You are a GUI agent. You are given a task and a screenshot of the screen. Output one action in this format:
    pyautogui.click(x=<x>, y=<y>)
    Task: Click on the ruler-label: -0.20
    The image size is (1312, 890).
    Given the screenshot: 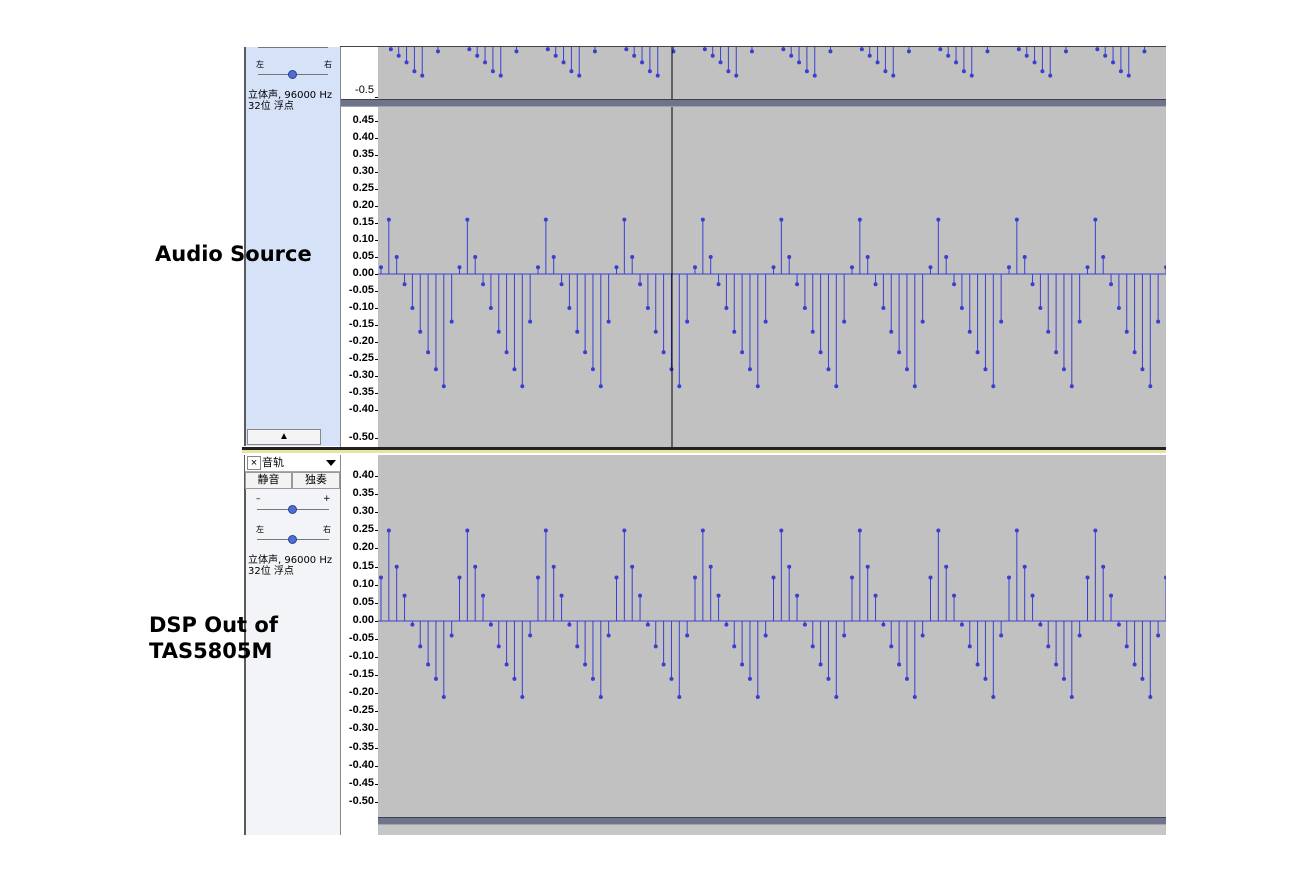 What is the action you would take?
    pyautogui.click(x=361, y=341)
    